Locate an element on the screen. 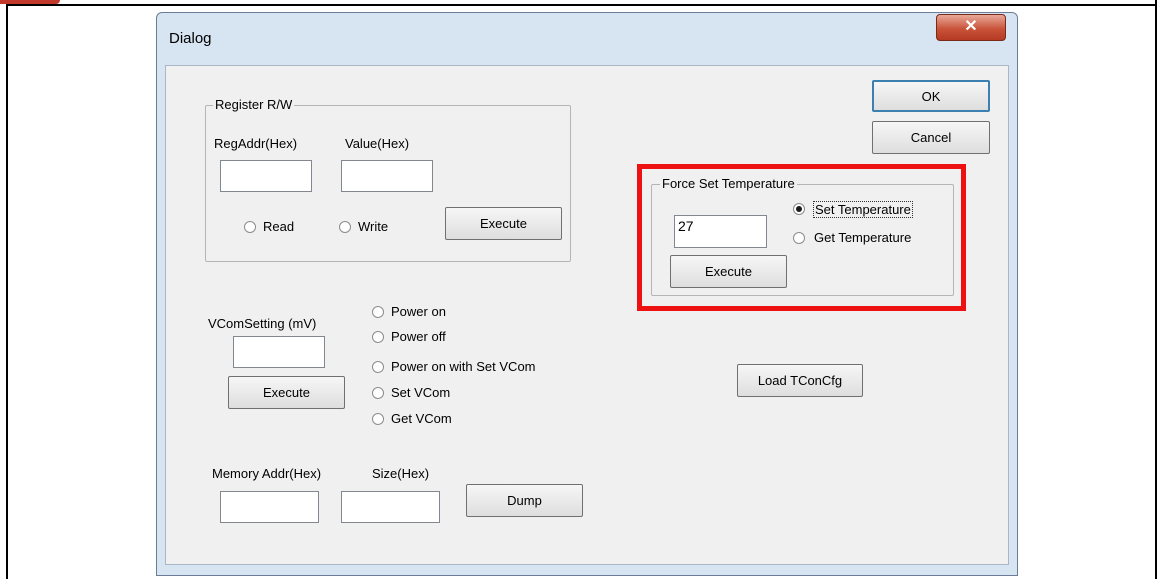 The image size is (1163, 579). register-rw-legend: Register R/W is located at coordinates (254, 104).